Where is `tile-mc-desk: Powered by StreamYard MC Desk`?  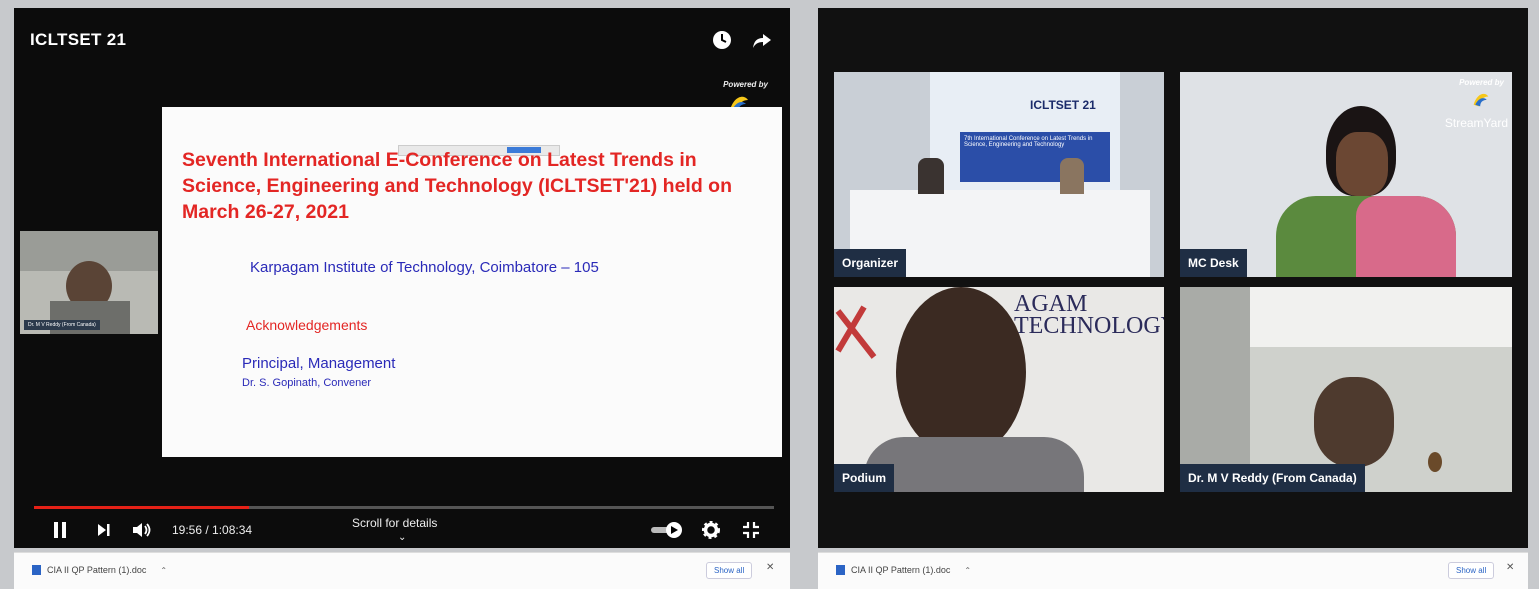 tile-mc-desk: Powered by StreamYard MC Desk is located at coordinates (1346, 174).